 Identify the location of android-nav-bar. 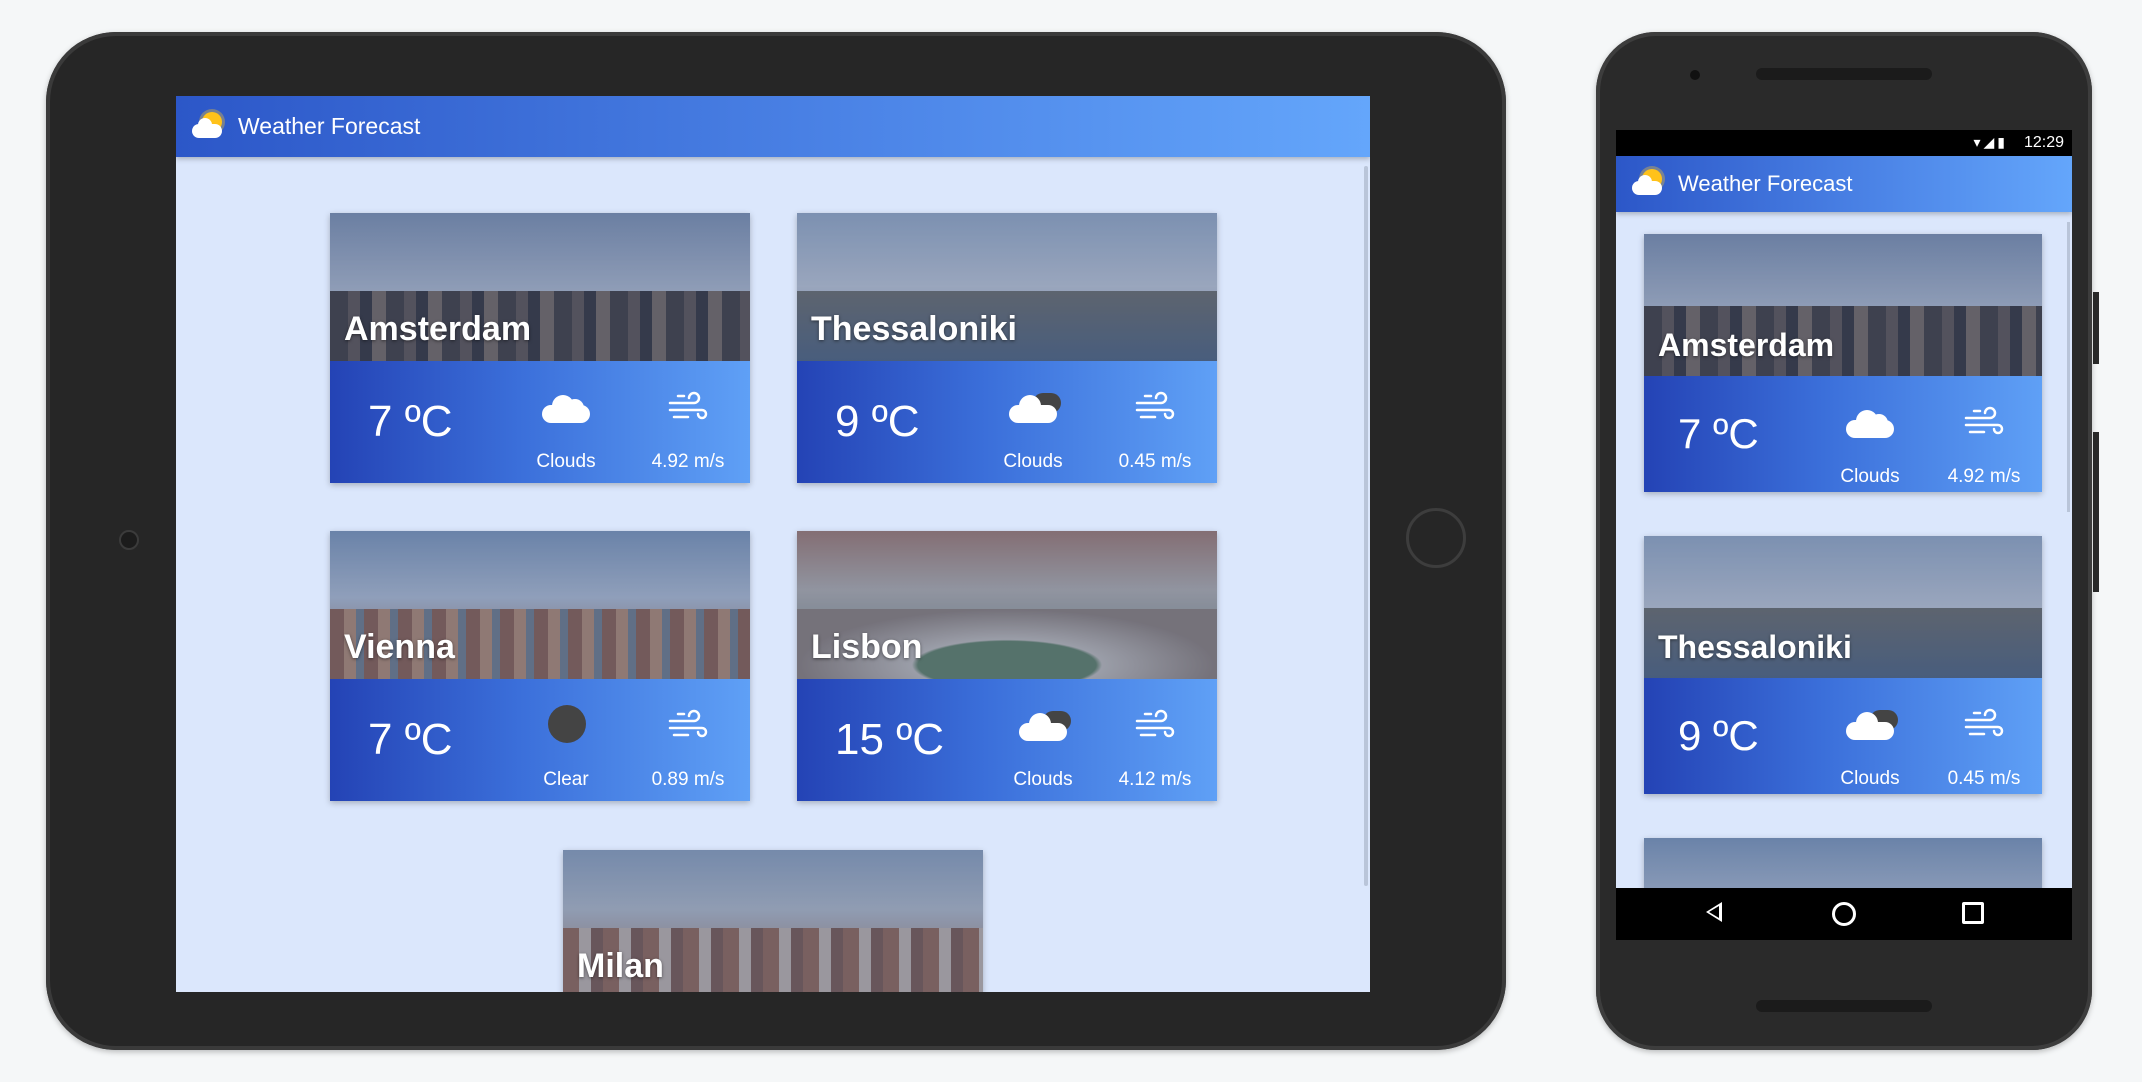
(1844, 914).